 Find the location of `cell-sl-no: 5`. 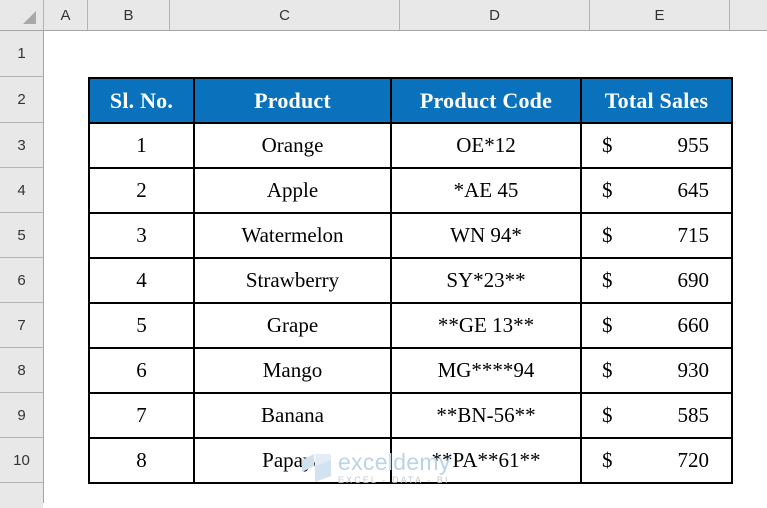

cell-sl-no: 5 is located at coordinates (141, 325).